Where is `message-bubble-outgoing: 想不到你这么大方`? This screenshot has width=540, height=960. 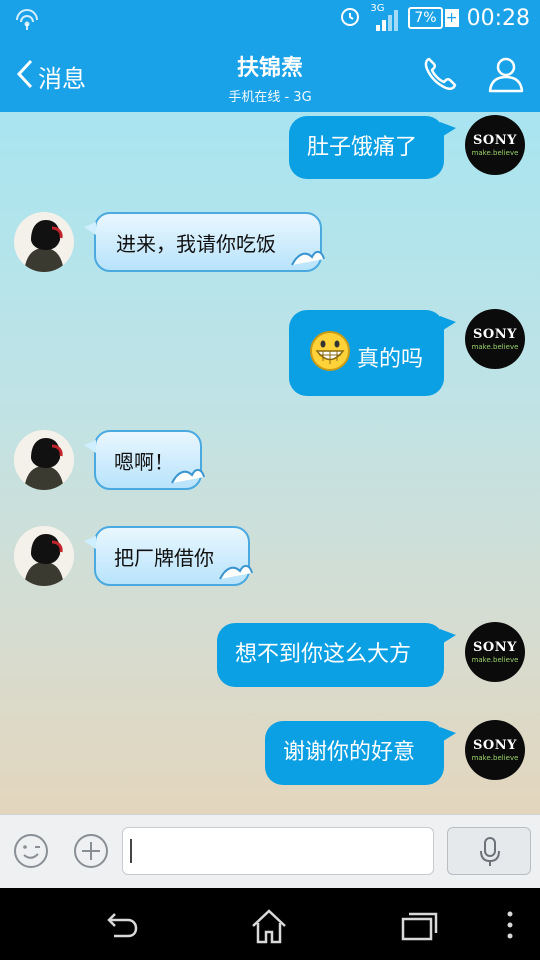
message-bubble-outgoing: 想不到你这么大方 is located at coordinates (336, 655).